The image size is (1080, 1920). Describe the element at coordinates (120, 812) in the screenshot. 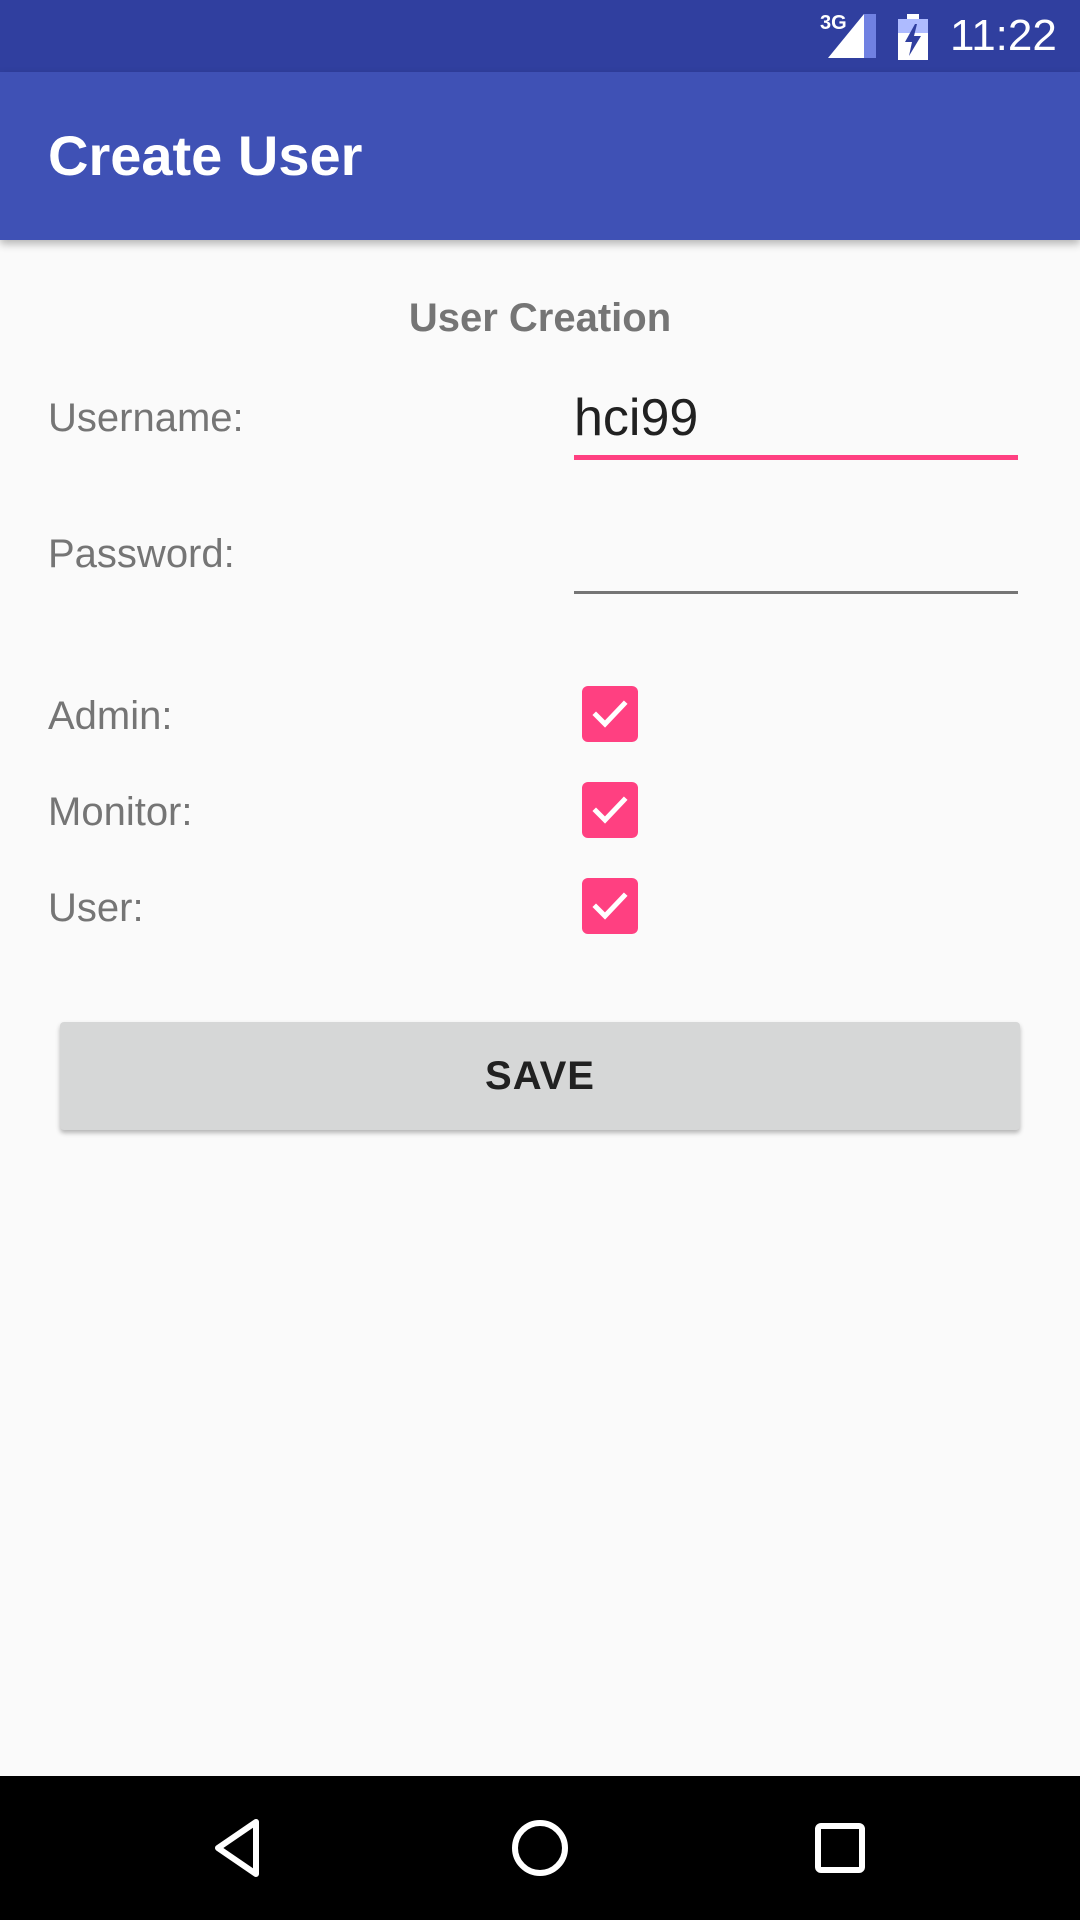

I see `monitor-label: Monitor:` at that location.